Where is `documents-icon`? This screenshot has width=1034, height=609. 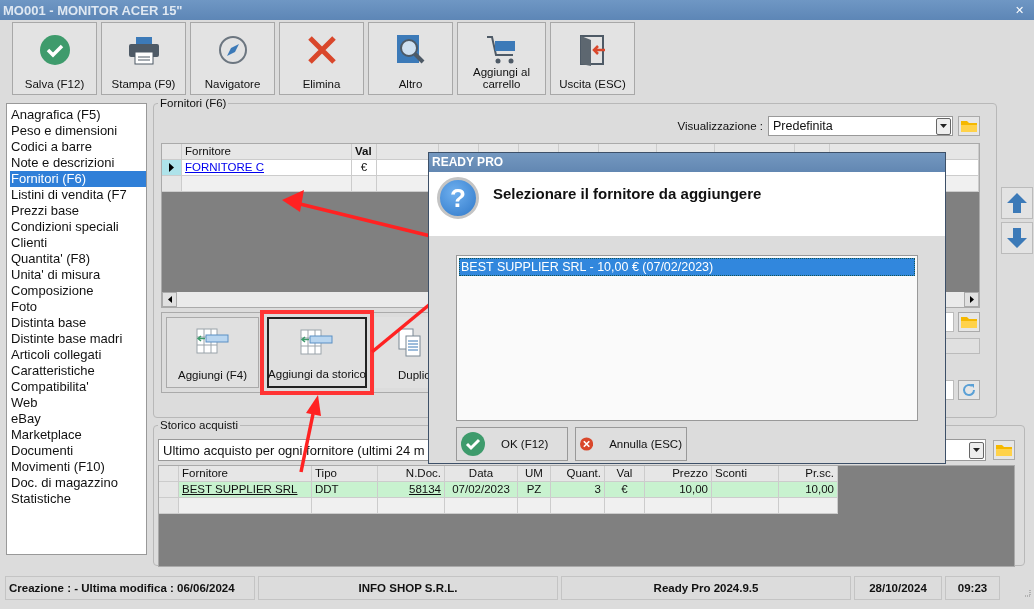
documents-icon is located at coordinates (410, 343).